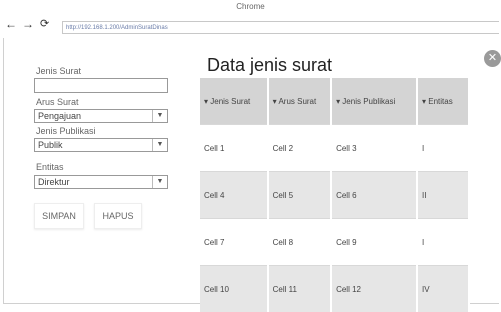  Describe the element at coordinates (101, 182) in the screenshot. I see `entitas-select: Direktur ▼` at that location.